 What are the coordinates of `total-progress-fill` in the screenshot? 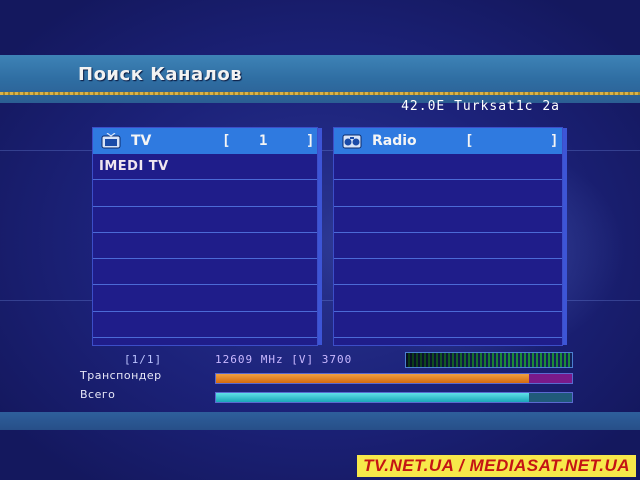 It's located at (373, 397).